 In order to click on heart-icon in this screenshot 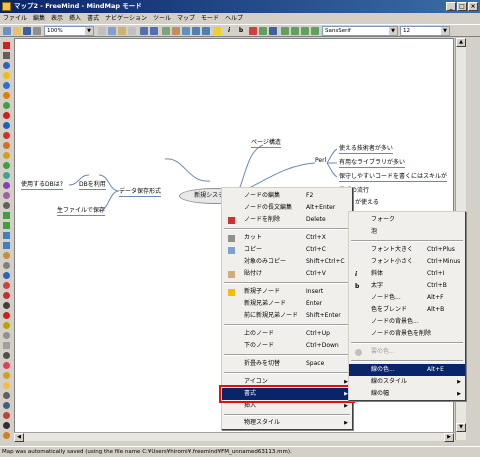, I will do `click(6, 365)`.